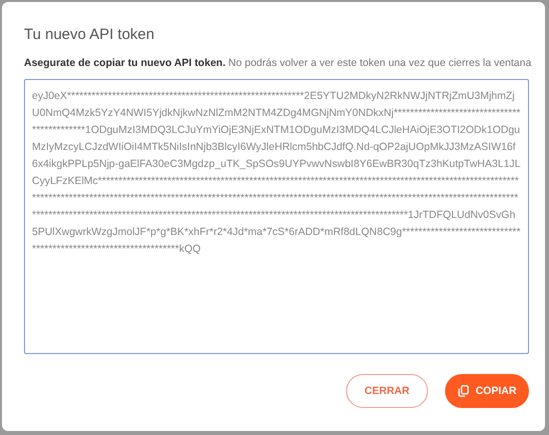  What do you see at coordinates (387, 391) in the screenshot?
I see `close-button: CERRAR` at bounding box center [387, 391].